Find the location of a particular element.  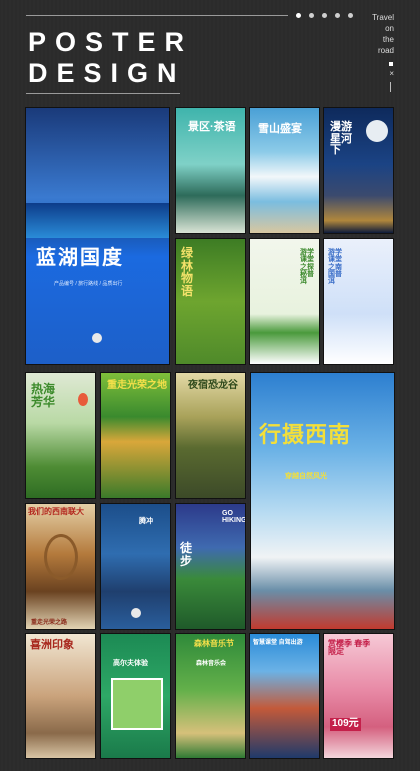

poster-hot-air-balloon: 热海芳华 is located at coordinates (60, 435).